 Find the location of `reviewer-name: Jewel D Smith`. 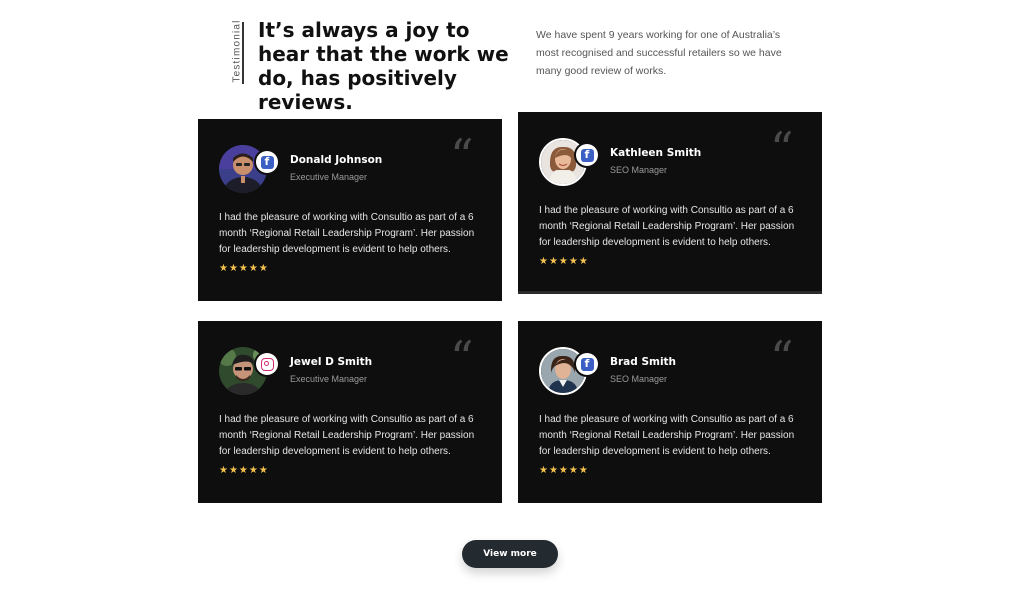

reviewer-name: Jewel D Smith is located at coordinates (331, 362).